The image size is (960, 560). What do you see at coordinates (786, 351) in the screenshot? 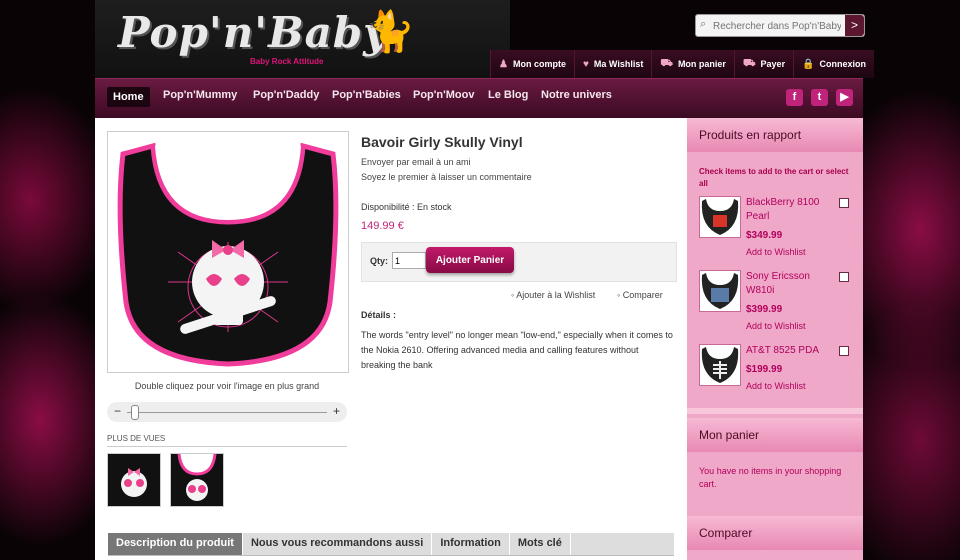
I see `related-item-name: AT&T 8525 PDA` at bounding box center [786, 351].